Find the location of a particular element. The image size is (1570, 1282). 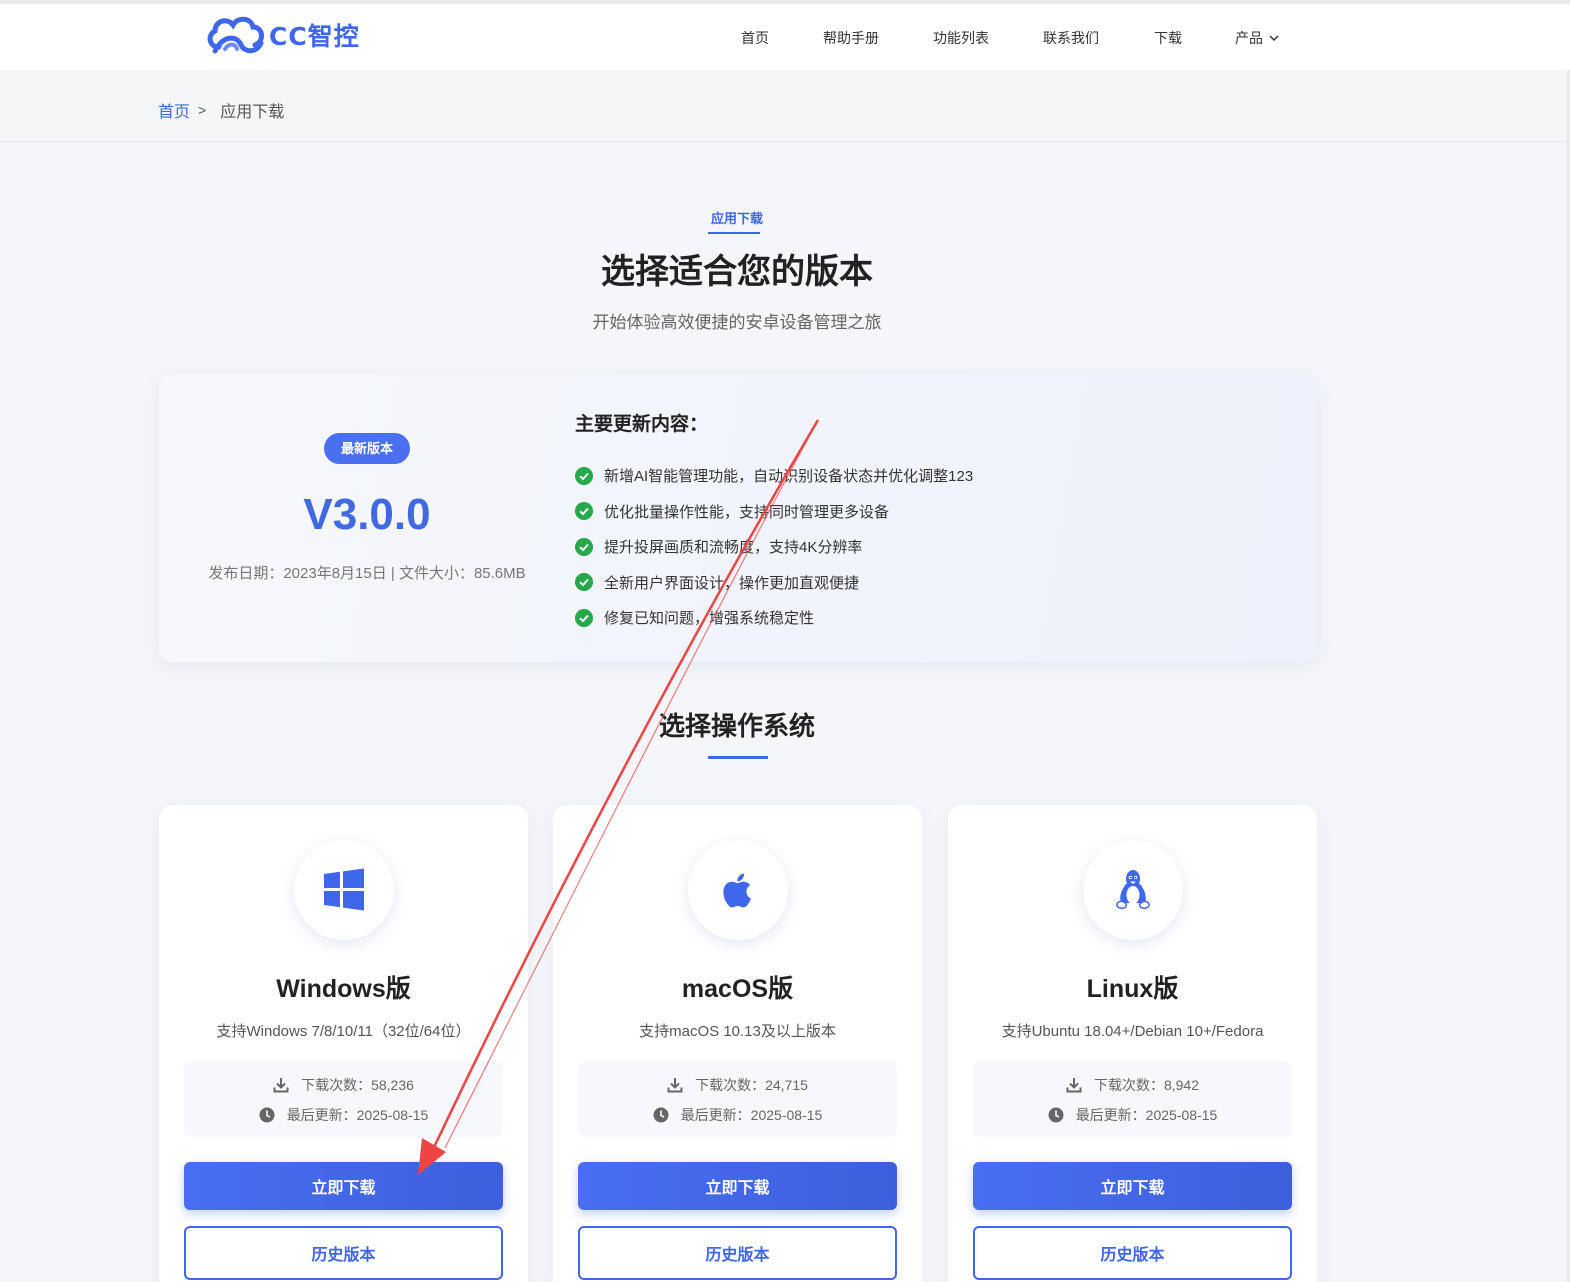

version-meta: 发布日期：2023年8月15日 | 文件大小：85.6MB is located at coordinates (367, 573).